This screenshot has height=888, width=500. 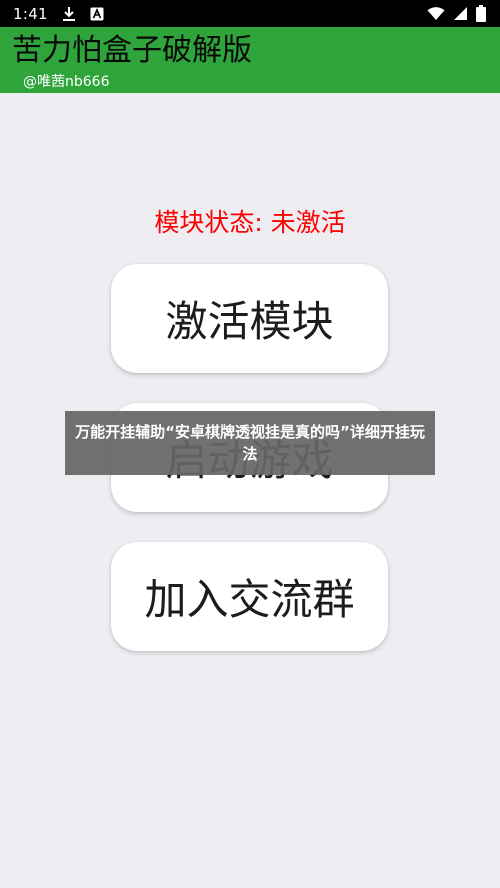 What do you see at coordinates (250, 13) in the screenshot?
I see `status-bar: 1:41` at bounding box center [250, 13].